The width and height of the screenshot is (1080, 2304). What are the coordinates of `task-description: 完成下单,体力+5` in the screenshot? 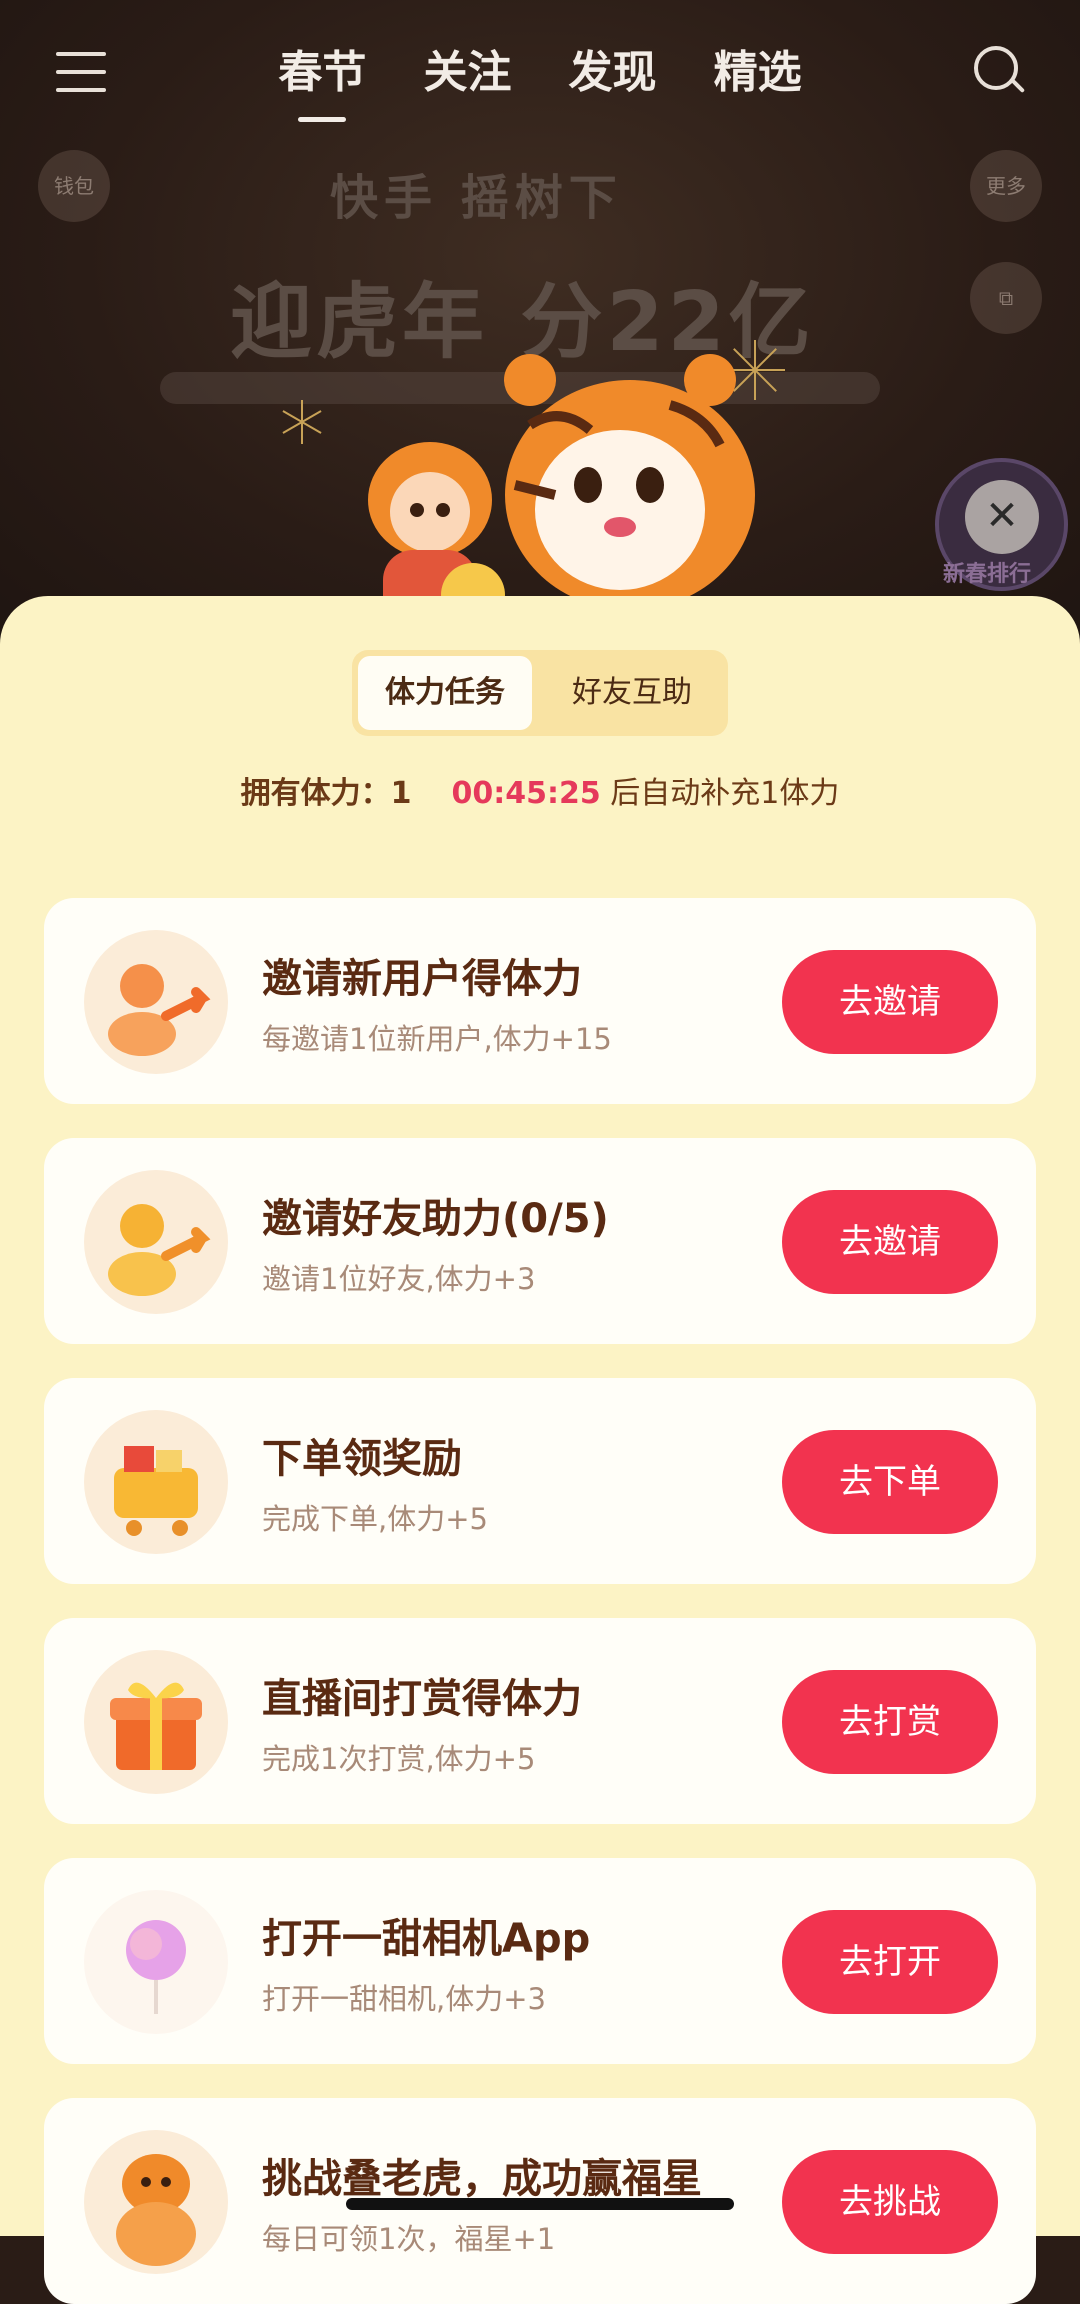 It's located at (375, 1519).